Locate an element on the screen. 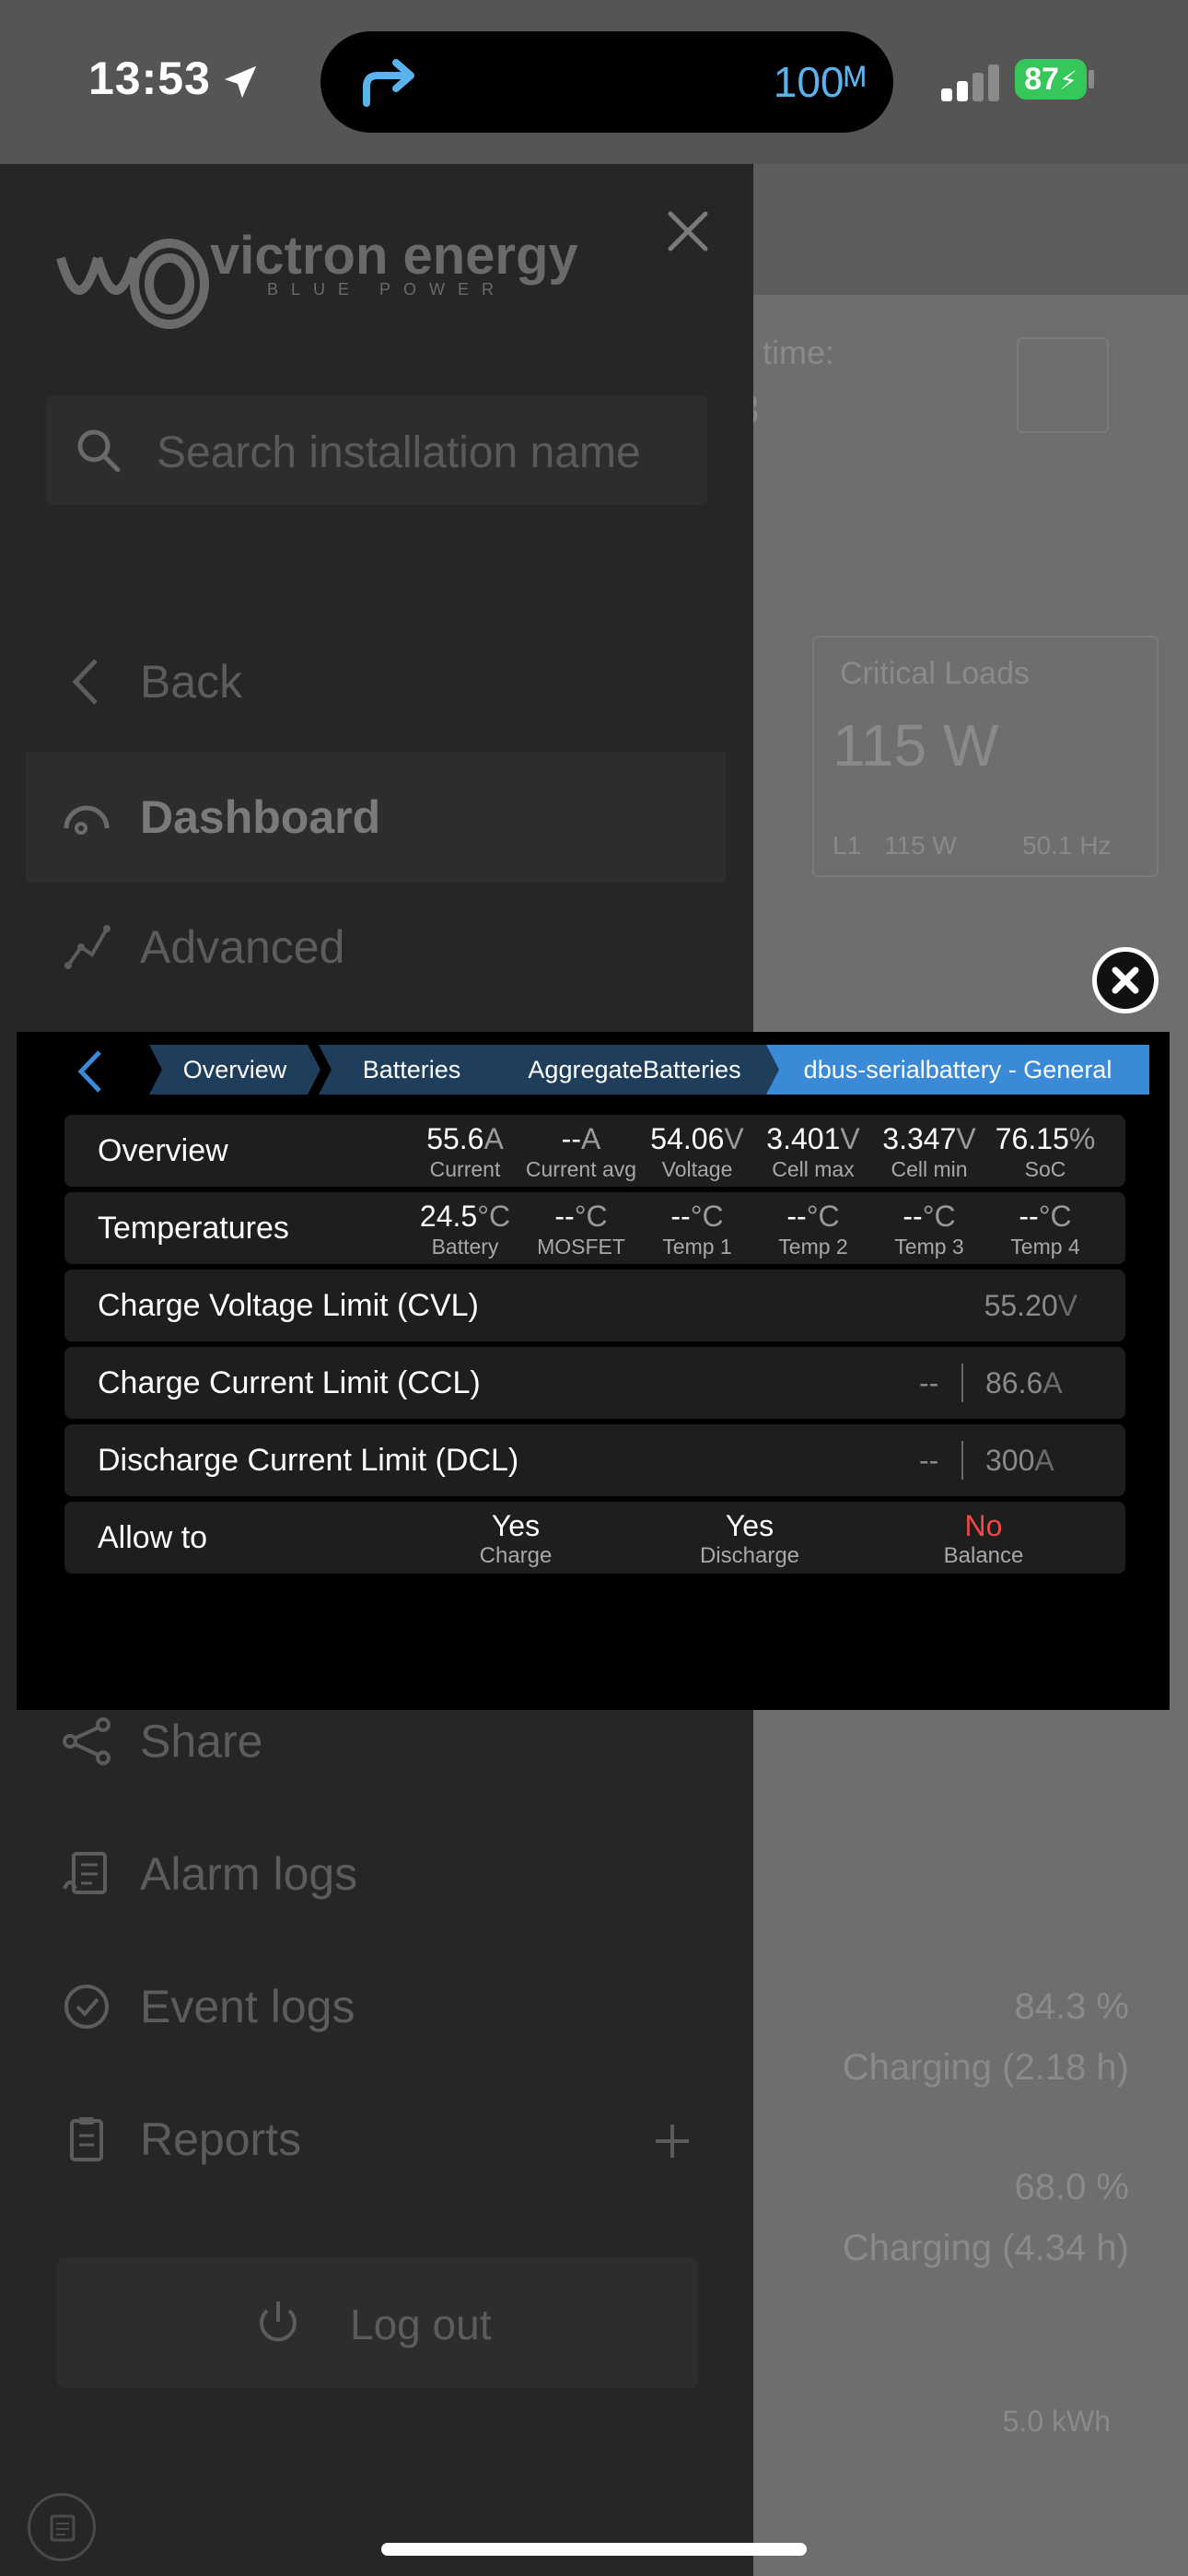 Image resolution: width=1188 pixels, height=2576 pixels. critical-loads-title: Critical Loads is located at coordinates (935, 673).